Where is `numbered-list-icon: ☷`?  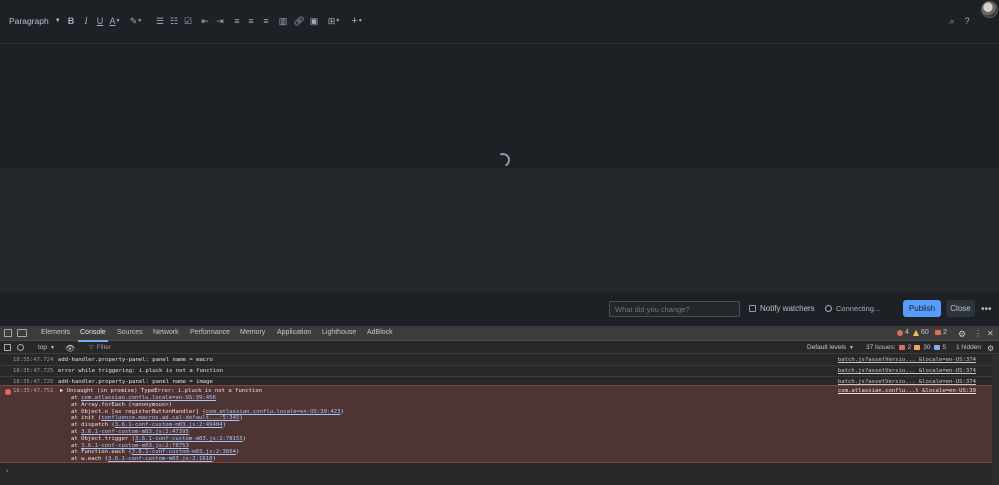 numbered-list-icon: ☷ is located at coordinates (174, 21).